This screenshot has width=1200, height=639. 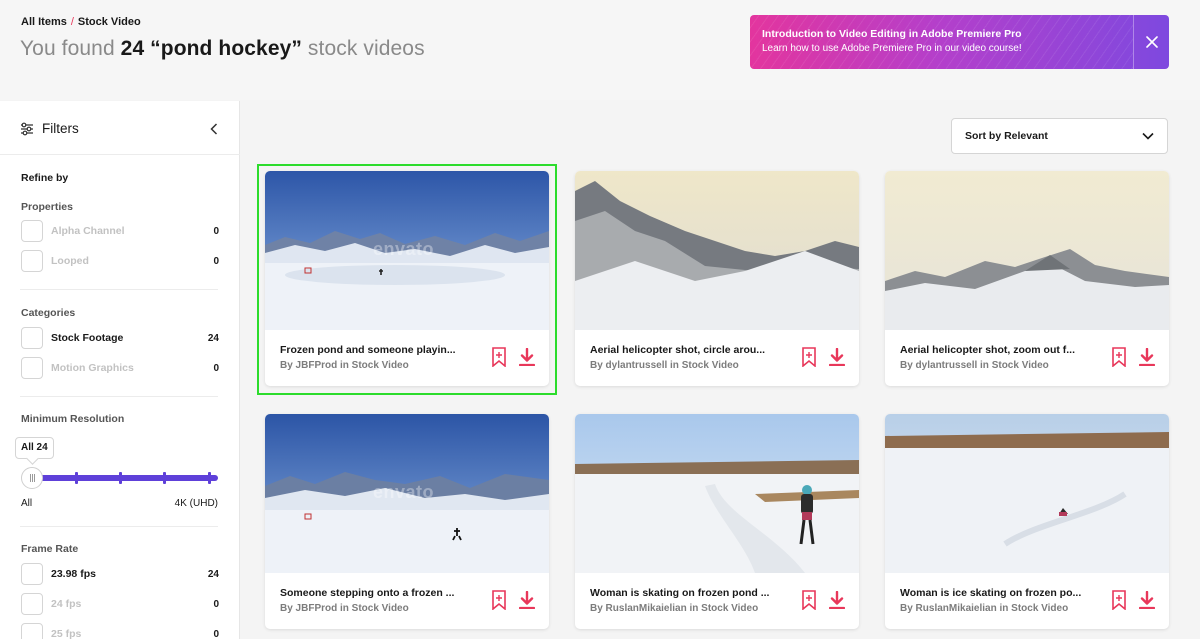 I want to click on breadcrumb: All Items / Stock Video, so click(x=81, y=22).